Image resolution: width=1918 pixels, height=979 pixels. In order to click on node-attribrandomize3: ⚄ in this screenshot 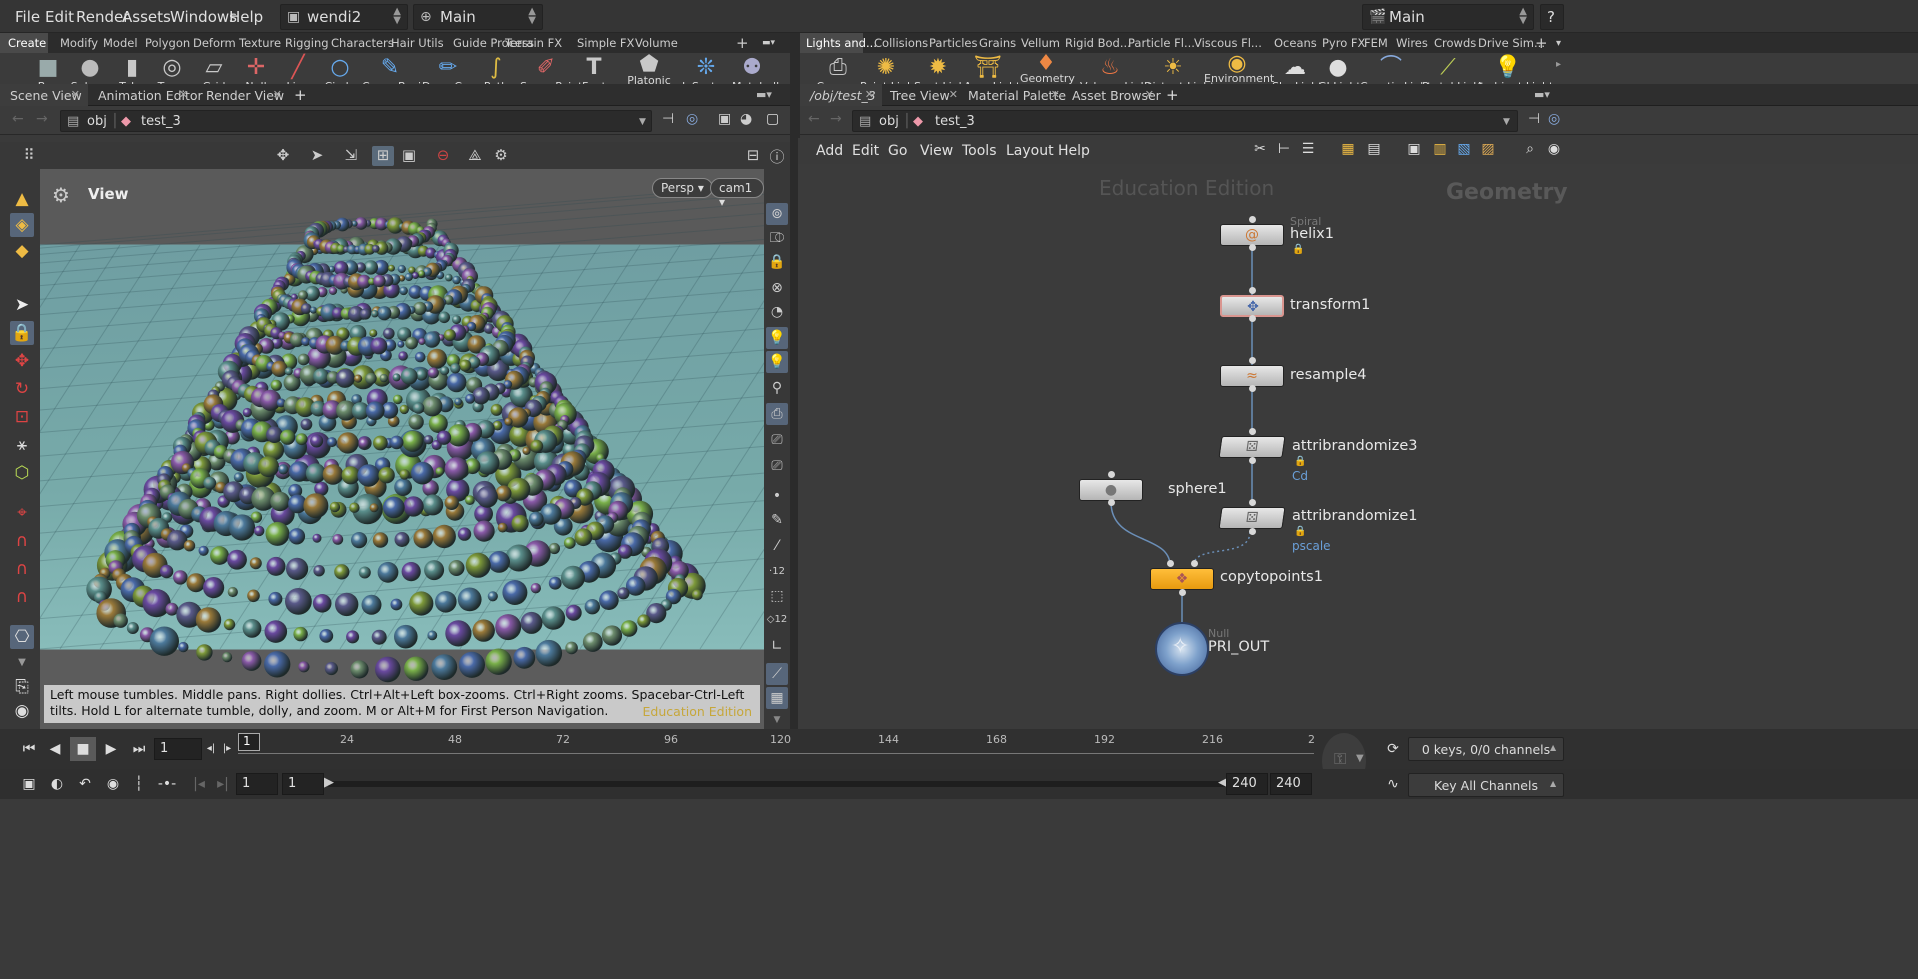, I will do `click(1252, 447)`.